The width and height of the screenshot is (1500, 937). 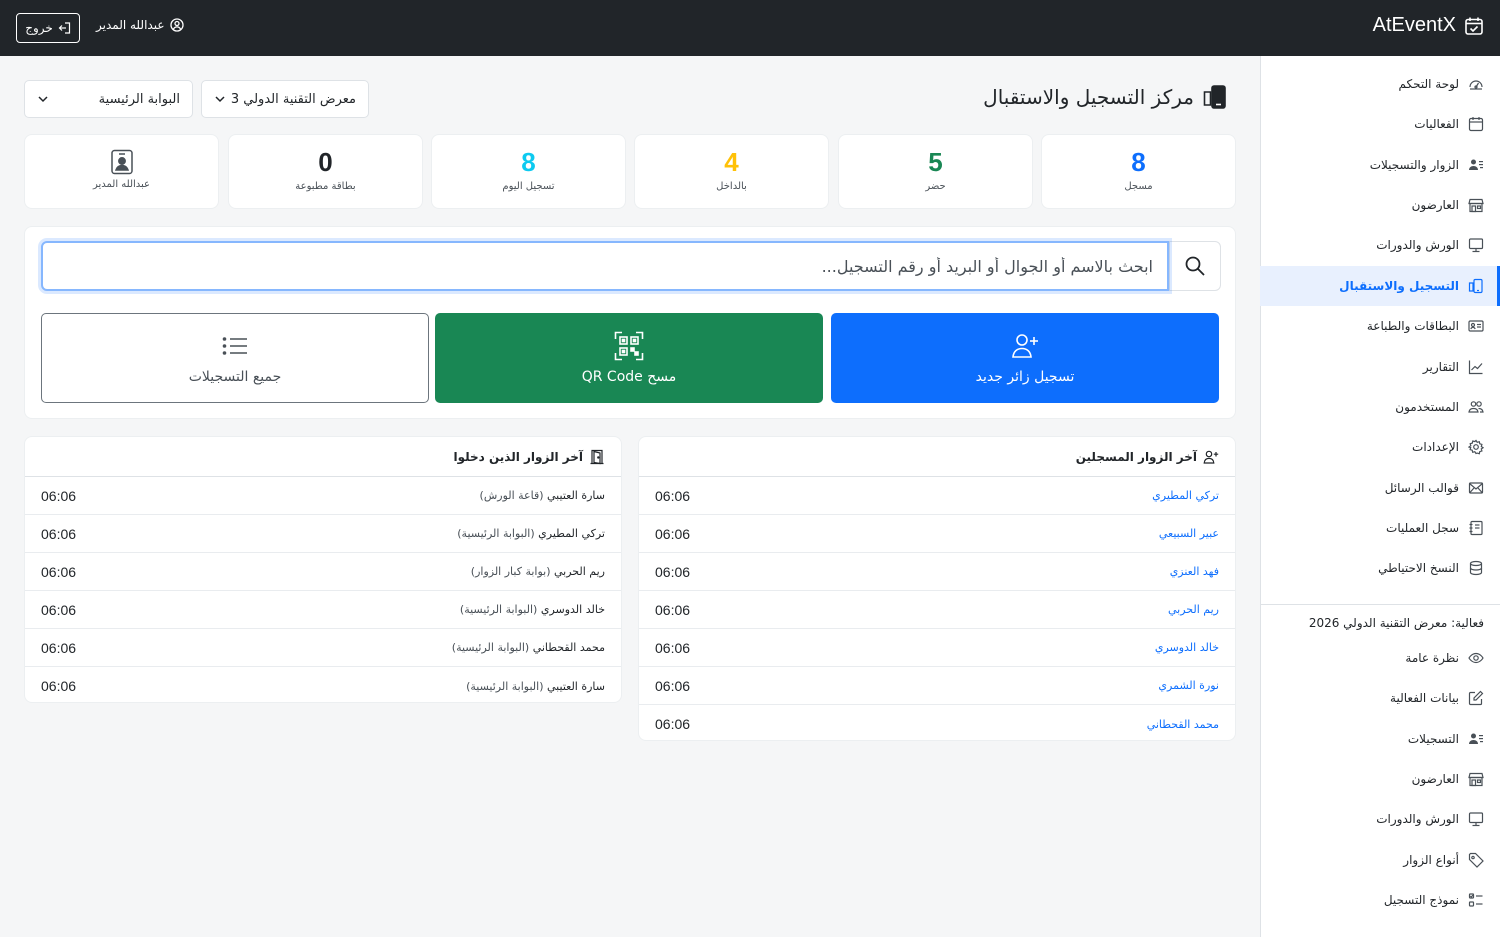 What do you see at coordinates (1025, 346) in the screenshot?
I see `person-plus-icon` at bounding box center [1025, 346].